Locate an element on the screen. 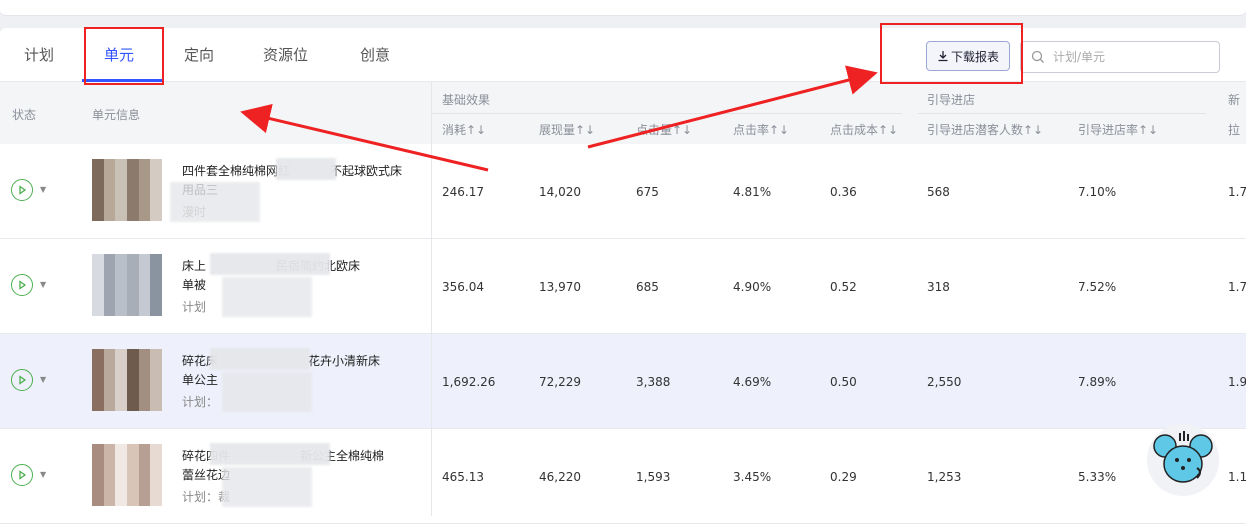  assistant-avatar is located at coordinates (1183, 460).